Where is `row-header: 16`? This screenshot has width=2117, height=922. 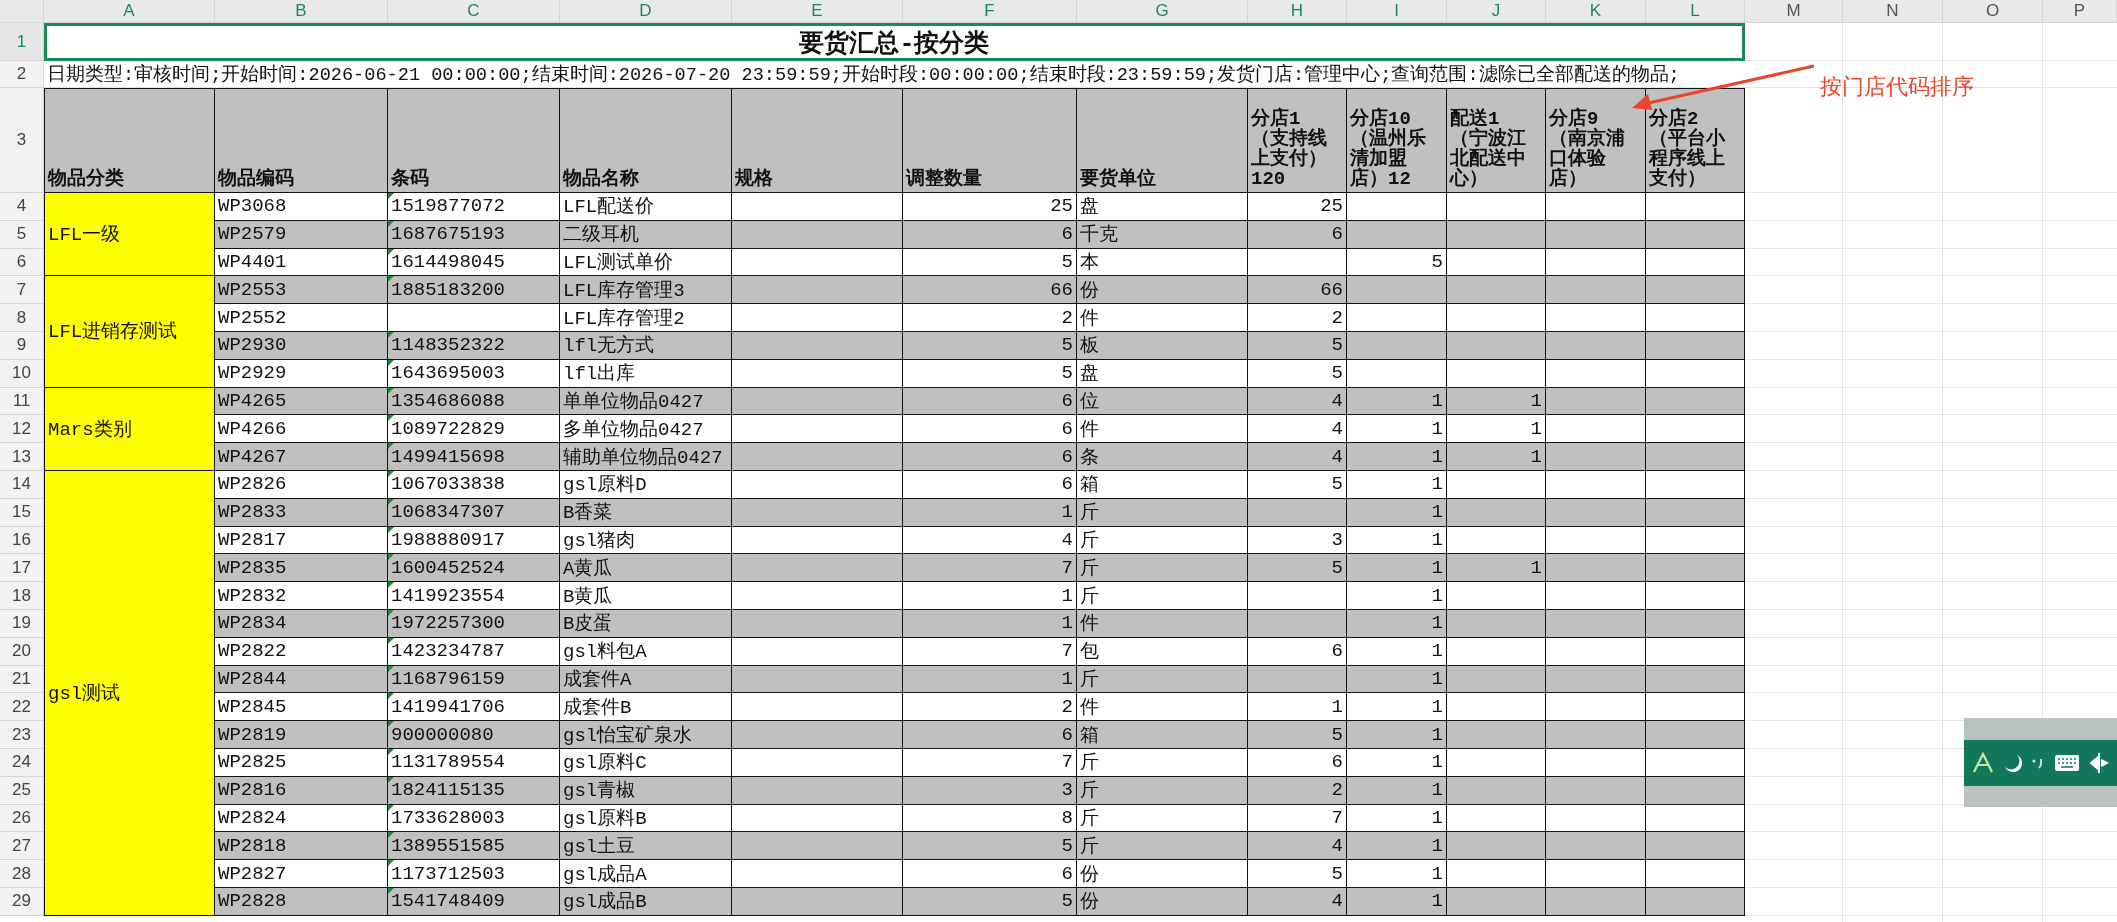
row-header: 16 is located at coordinates (22, 540).